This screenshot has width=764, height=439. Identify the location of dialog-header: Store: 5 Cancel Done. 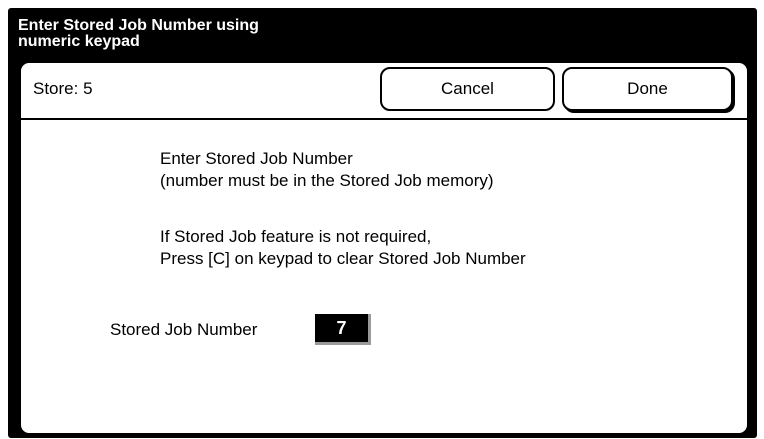
(384, 91).